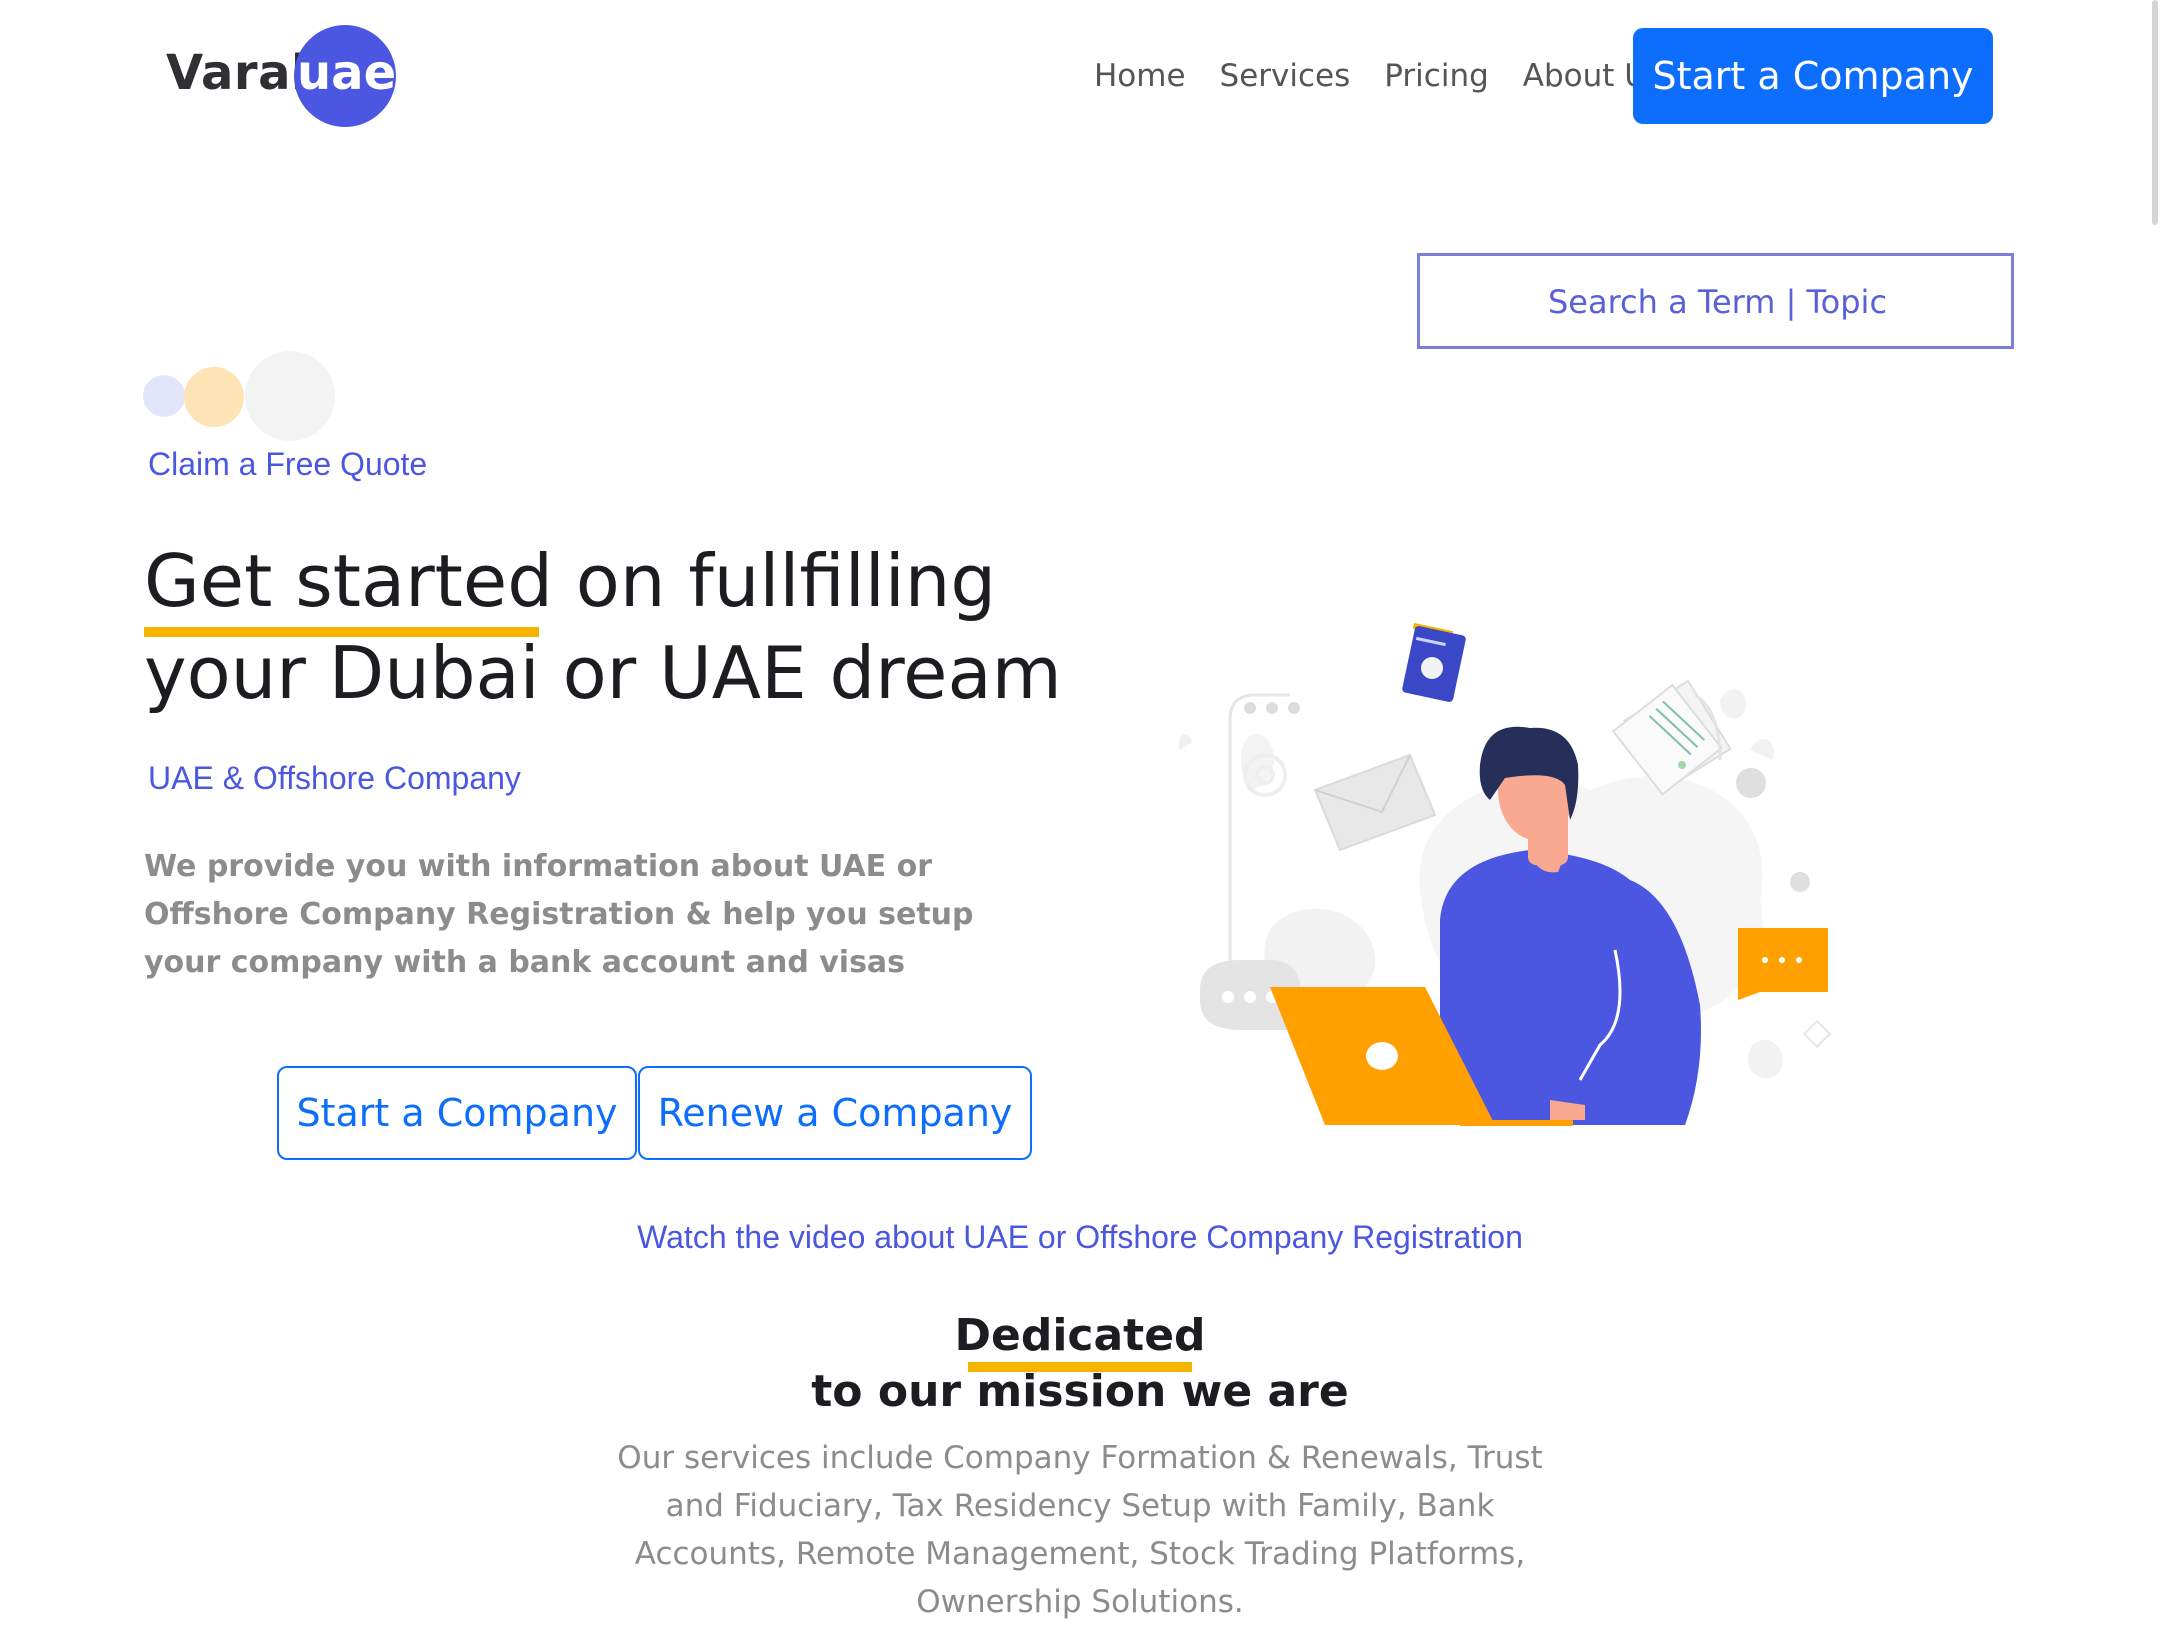  Describe the element at coordinates (1140, 76) in the screenshot. I see `nav-home: Home` at that location.